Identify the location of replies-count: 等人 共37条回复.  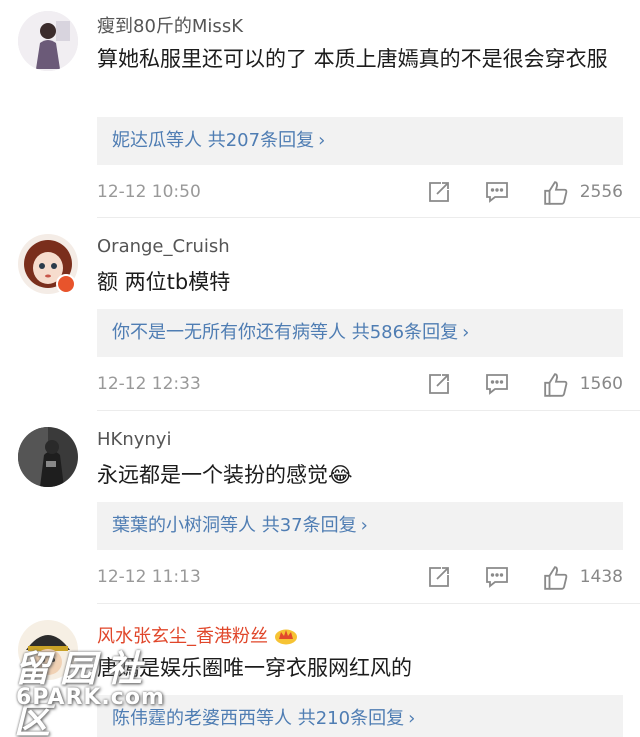
(288, 525).